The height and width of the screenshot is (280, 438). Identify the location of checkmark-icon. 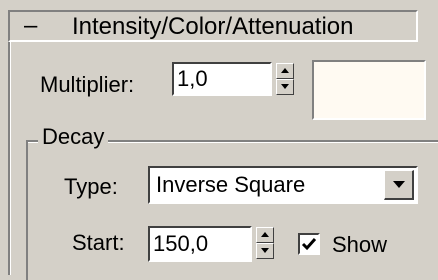
(309, 244).